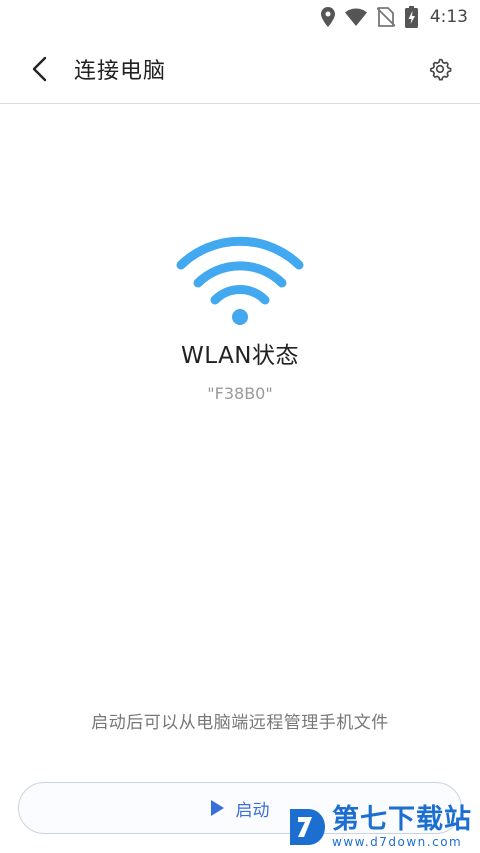 Image resolution: width=480 pixels, height=853 pixels. I want to click on settings-button, so click(440, 69).